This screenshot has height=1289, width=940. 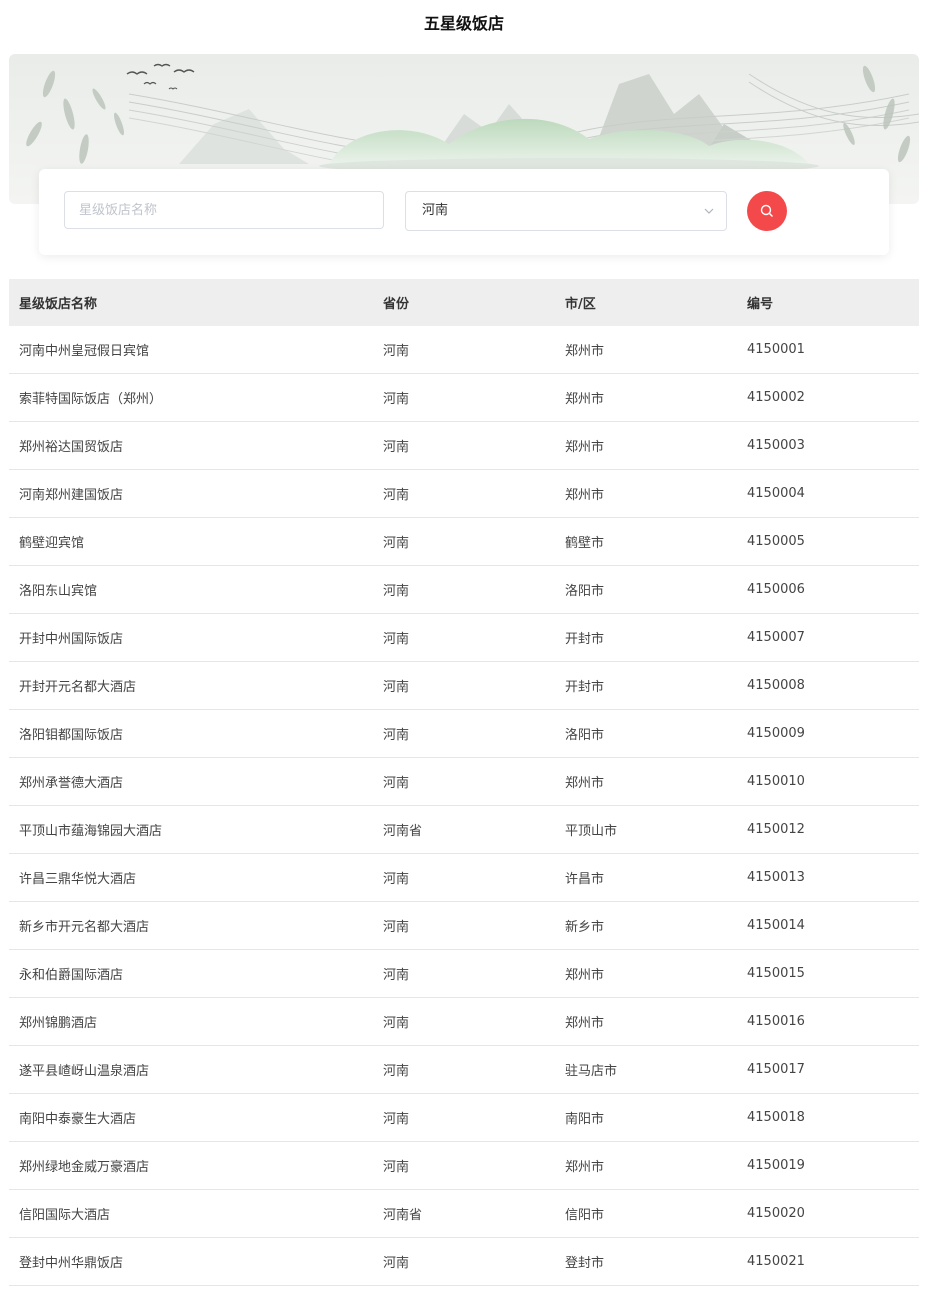 I want to click on table-row: 鹤壁迎宾馆 河南 鹤壁市 4150005, so click(x=464, y=541).